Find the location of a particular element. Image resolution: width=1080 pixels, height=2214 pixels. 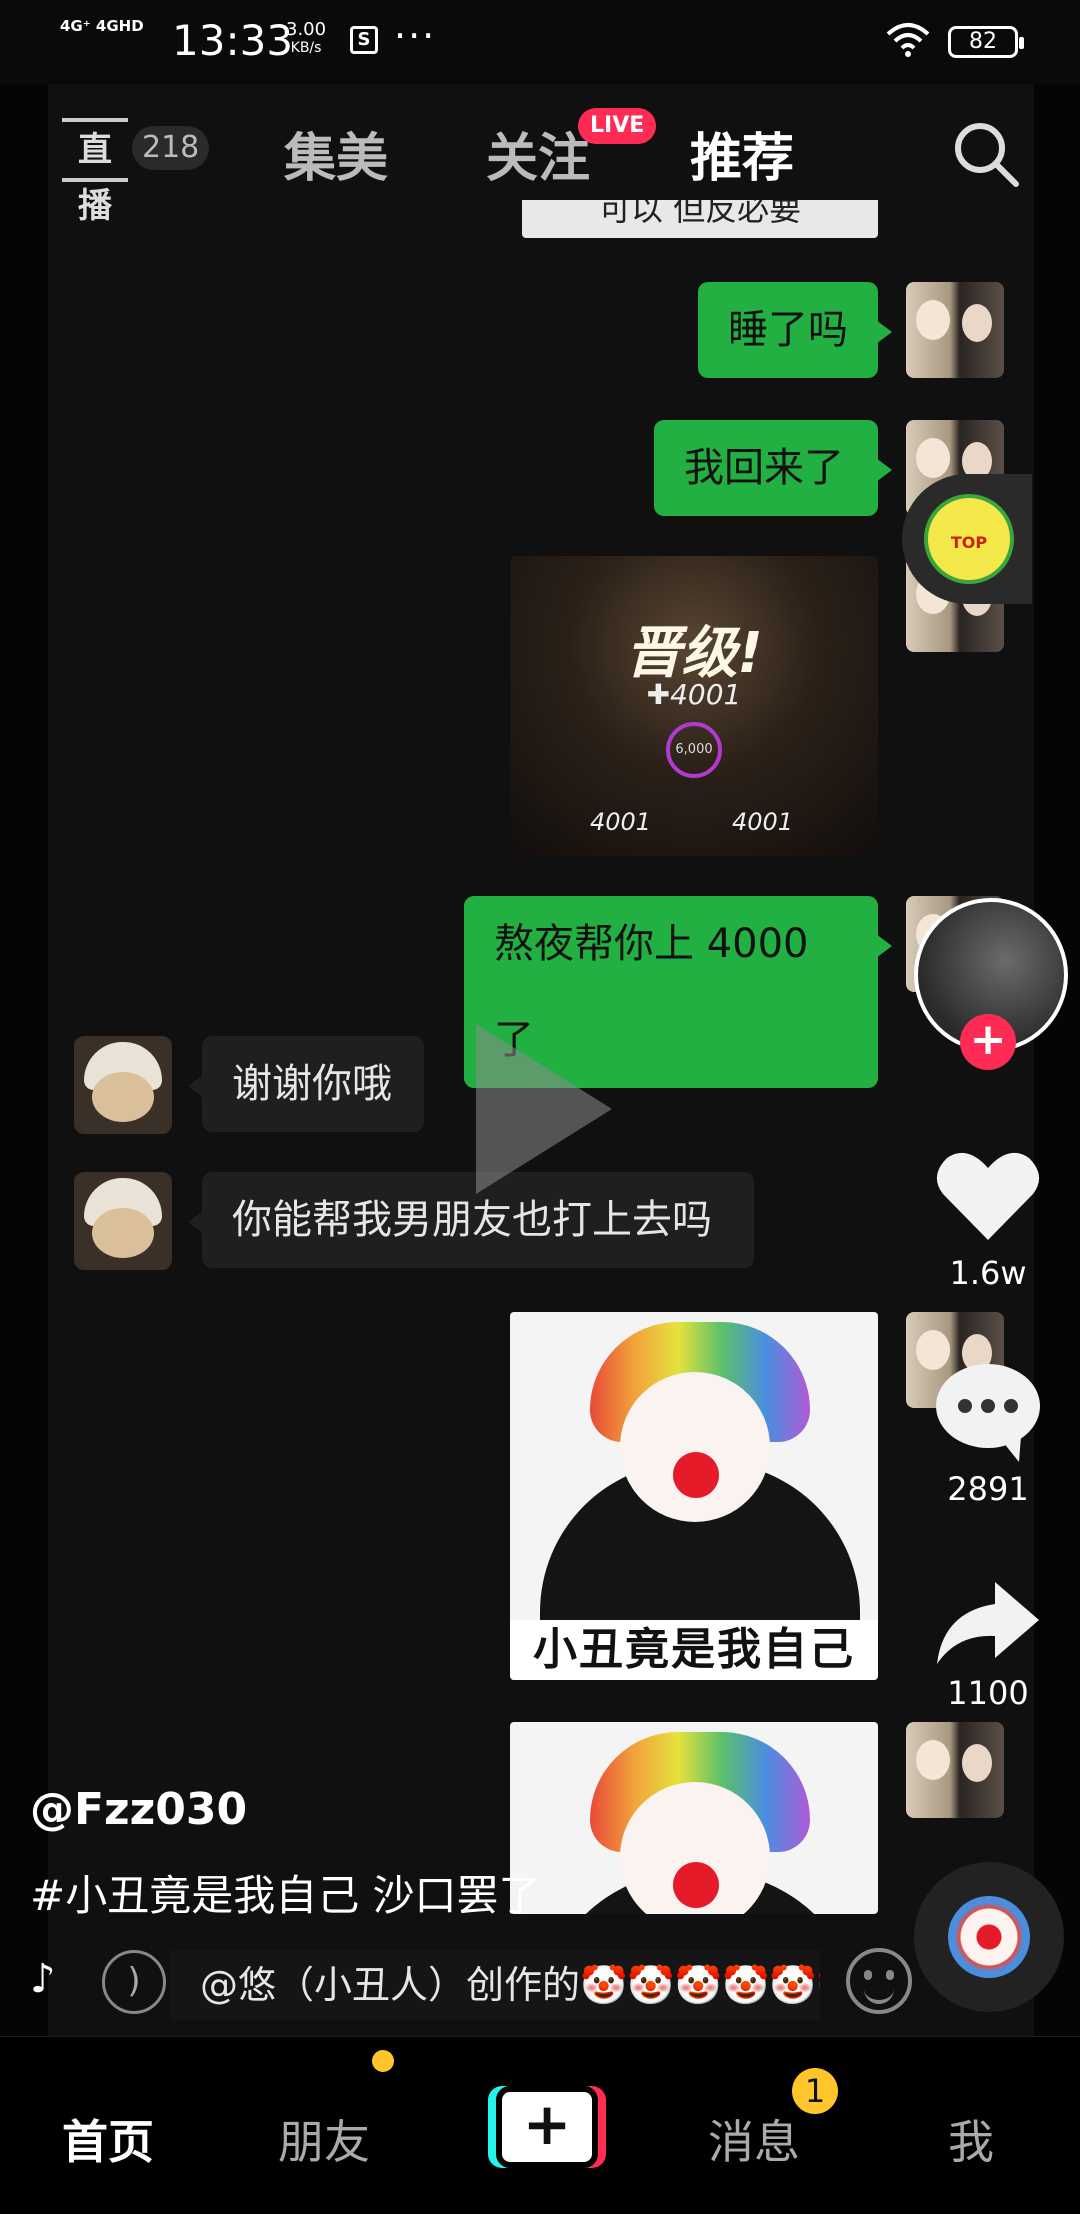

network-indicator: 4G⁺ 4GHD is located at coordinates (102, 26).